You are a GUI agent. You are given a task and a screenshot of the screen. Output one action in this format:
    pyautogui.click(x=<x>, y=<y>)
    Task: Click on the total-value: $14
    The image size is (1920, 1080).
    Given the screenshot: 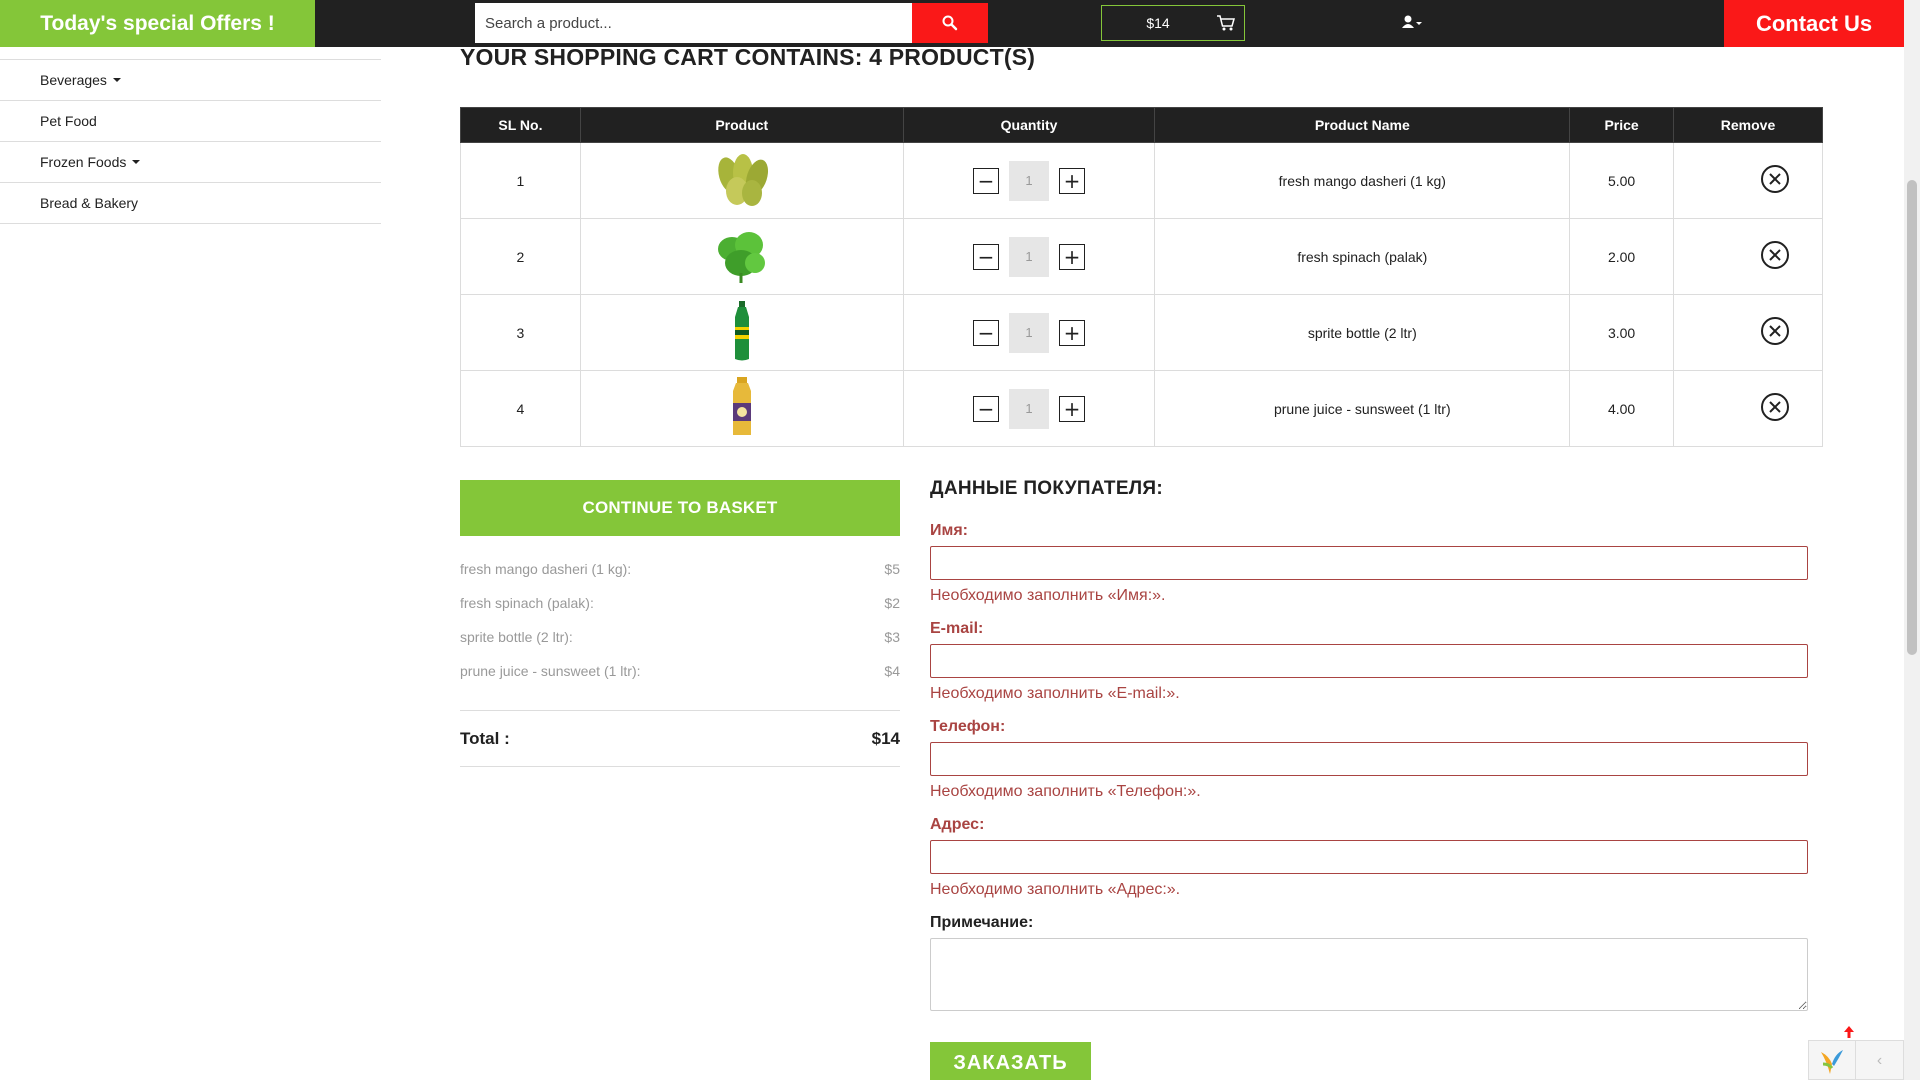 What is the action you would take?
    pyautogui.click(x=885, y=738)
    